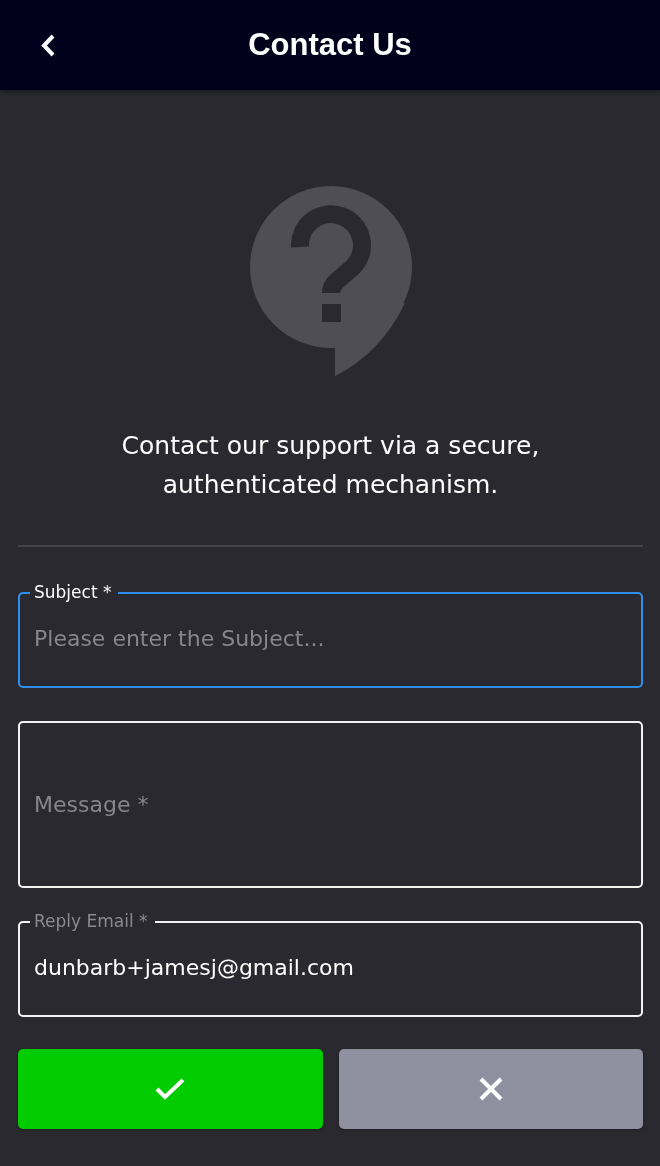  What do you see at coordinates (330, 465) in the screenshot?
I see `intro-text: Contact our support via a secure, authenticated mechanism.` at bounding box center [330, 465].